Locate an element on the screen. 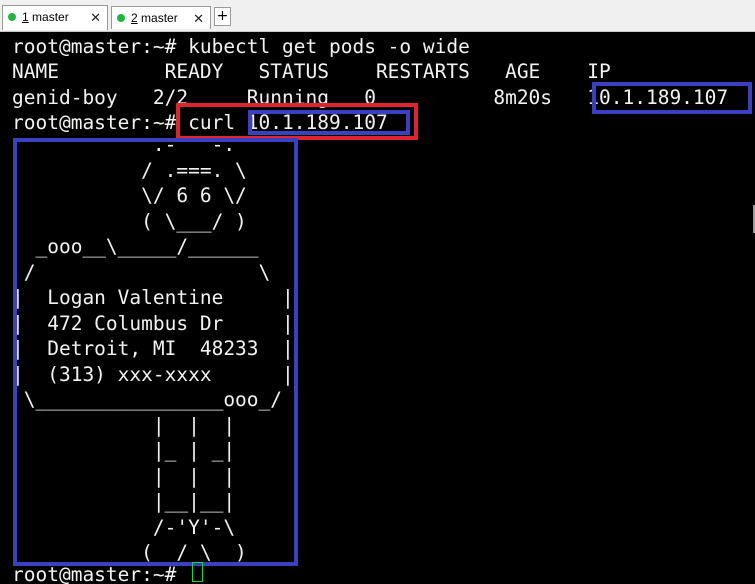 The image size is (755, 584). terminal-line: root@master:~# kubectl get pods -o wide is located at coordinates (241, 46).